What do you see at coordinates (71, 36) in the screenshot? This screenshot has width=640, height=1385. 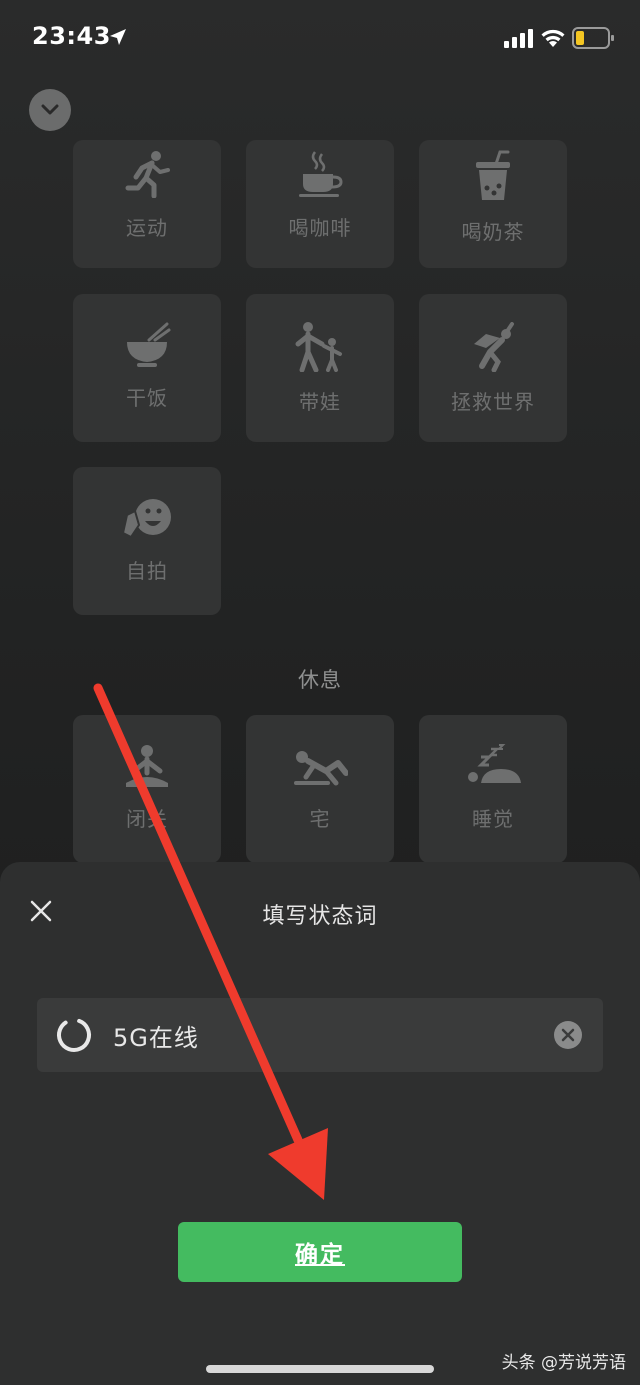 I see `status-time: 23:43` at bounding box center [71, 36].